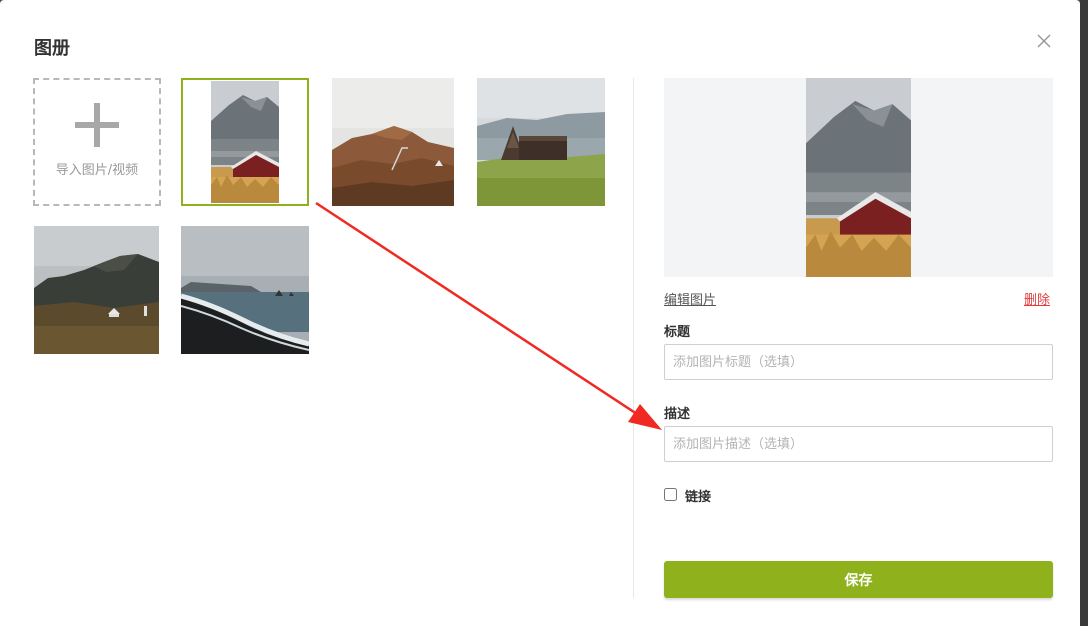 The image size is (1088, 626). Describe the element at coordinates (858, 362) in the screenshot. I see `title-input` at that location.